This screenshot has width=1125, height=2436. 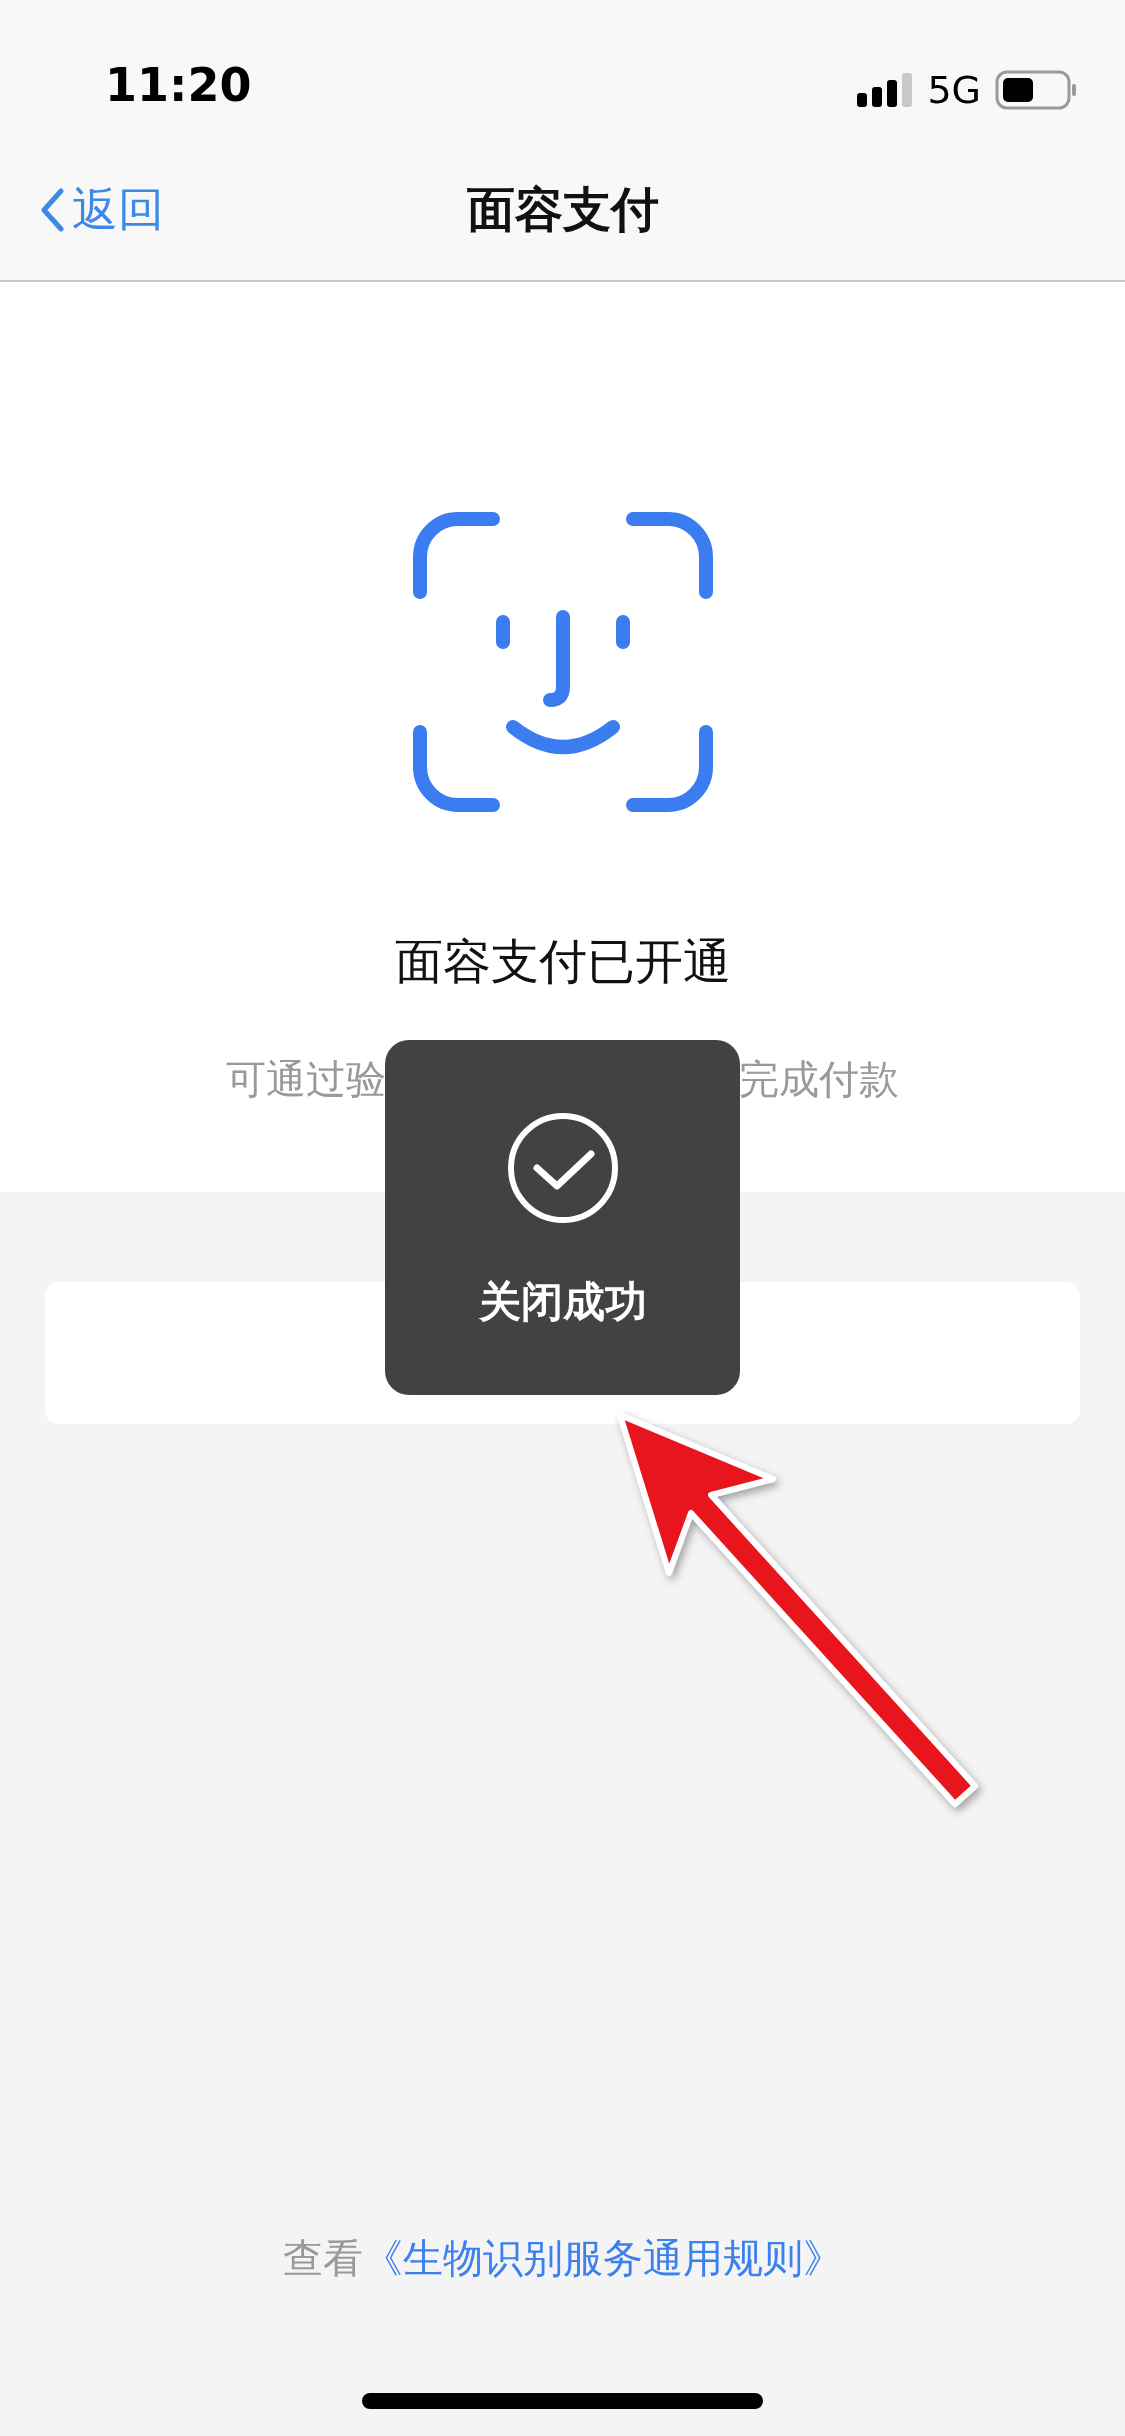 What do you see at coordinates (885, 90) in the screenshot?
I see `signal-icon` at bounding box center [885, 90].